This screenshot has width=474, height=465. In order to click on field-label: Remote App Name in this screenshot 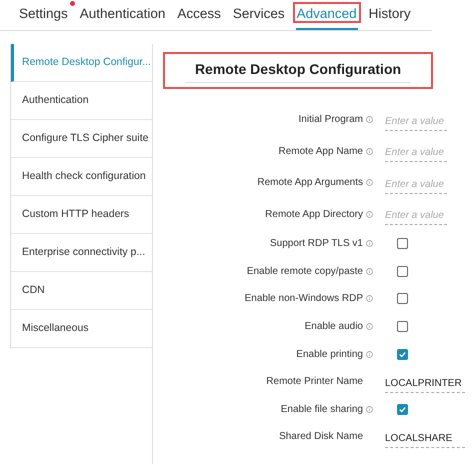, I will do `click(320, 151)`.